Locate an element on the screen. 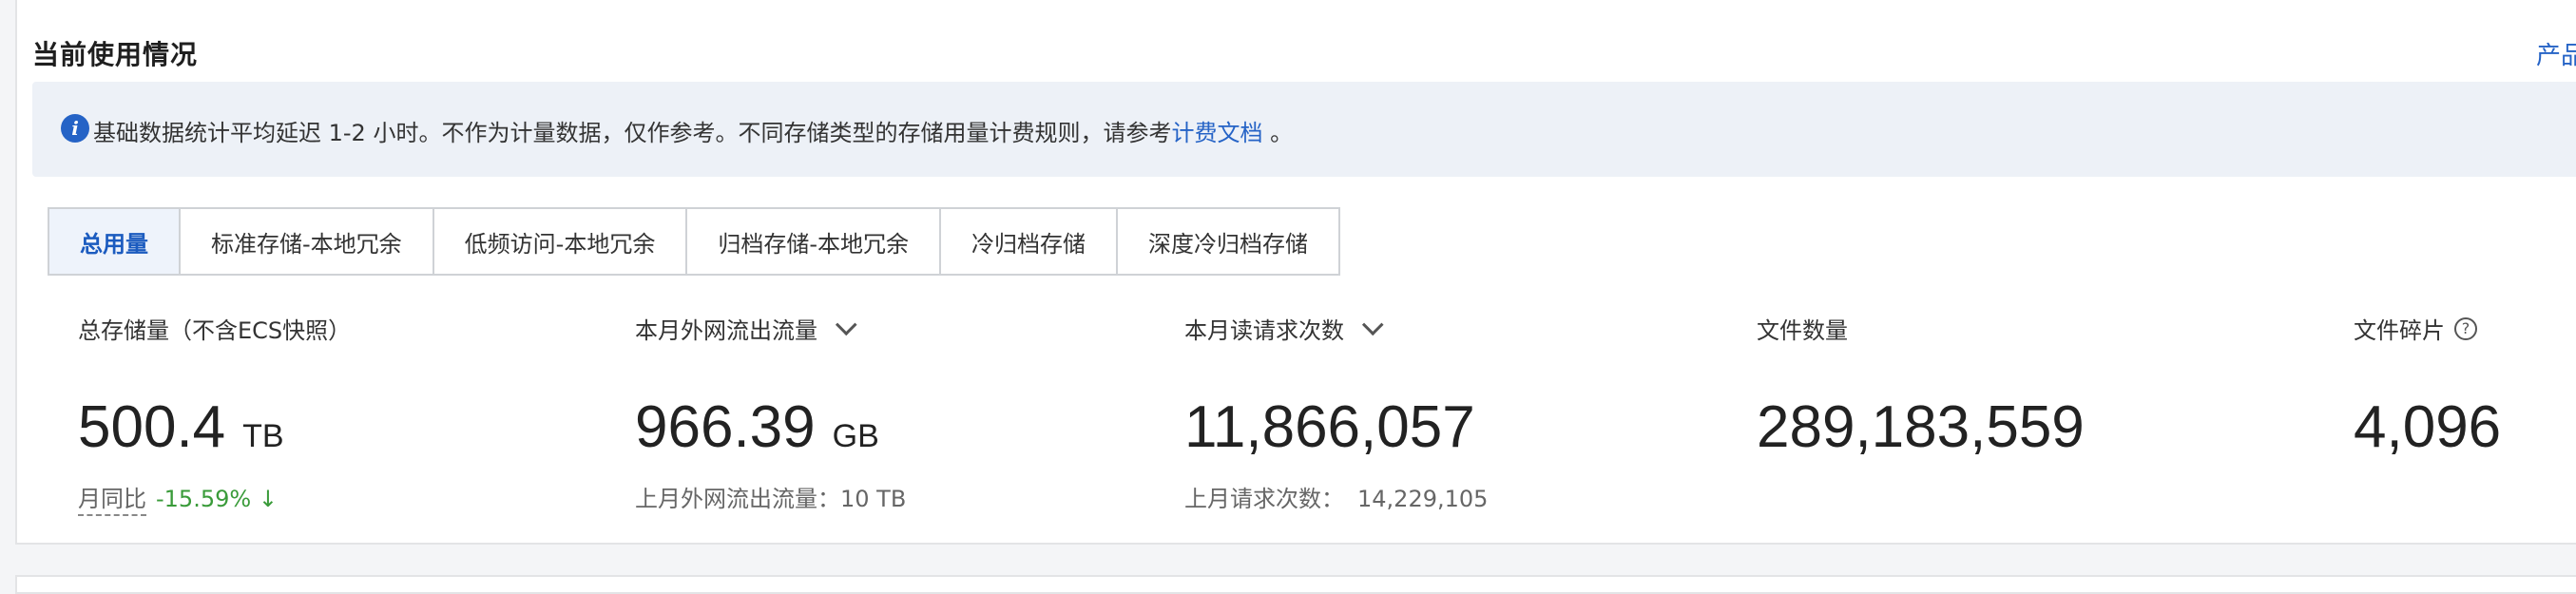 The image size is (2576, 594). billing-doc-link: 计费文档 is located at coordinates (1216, 133).